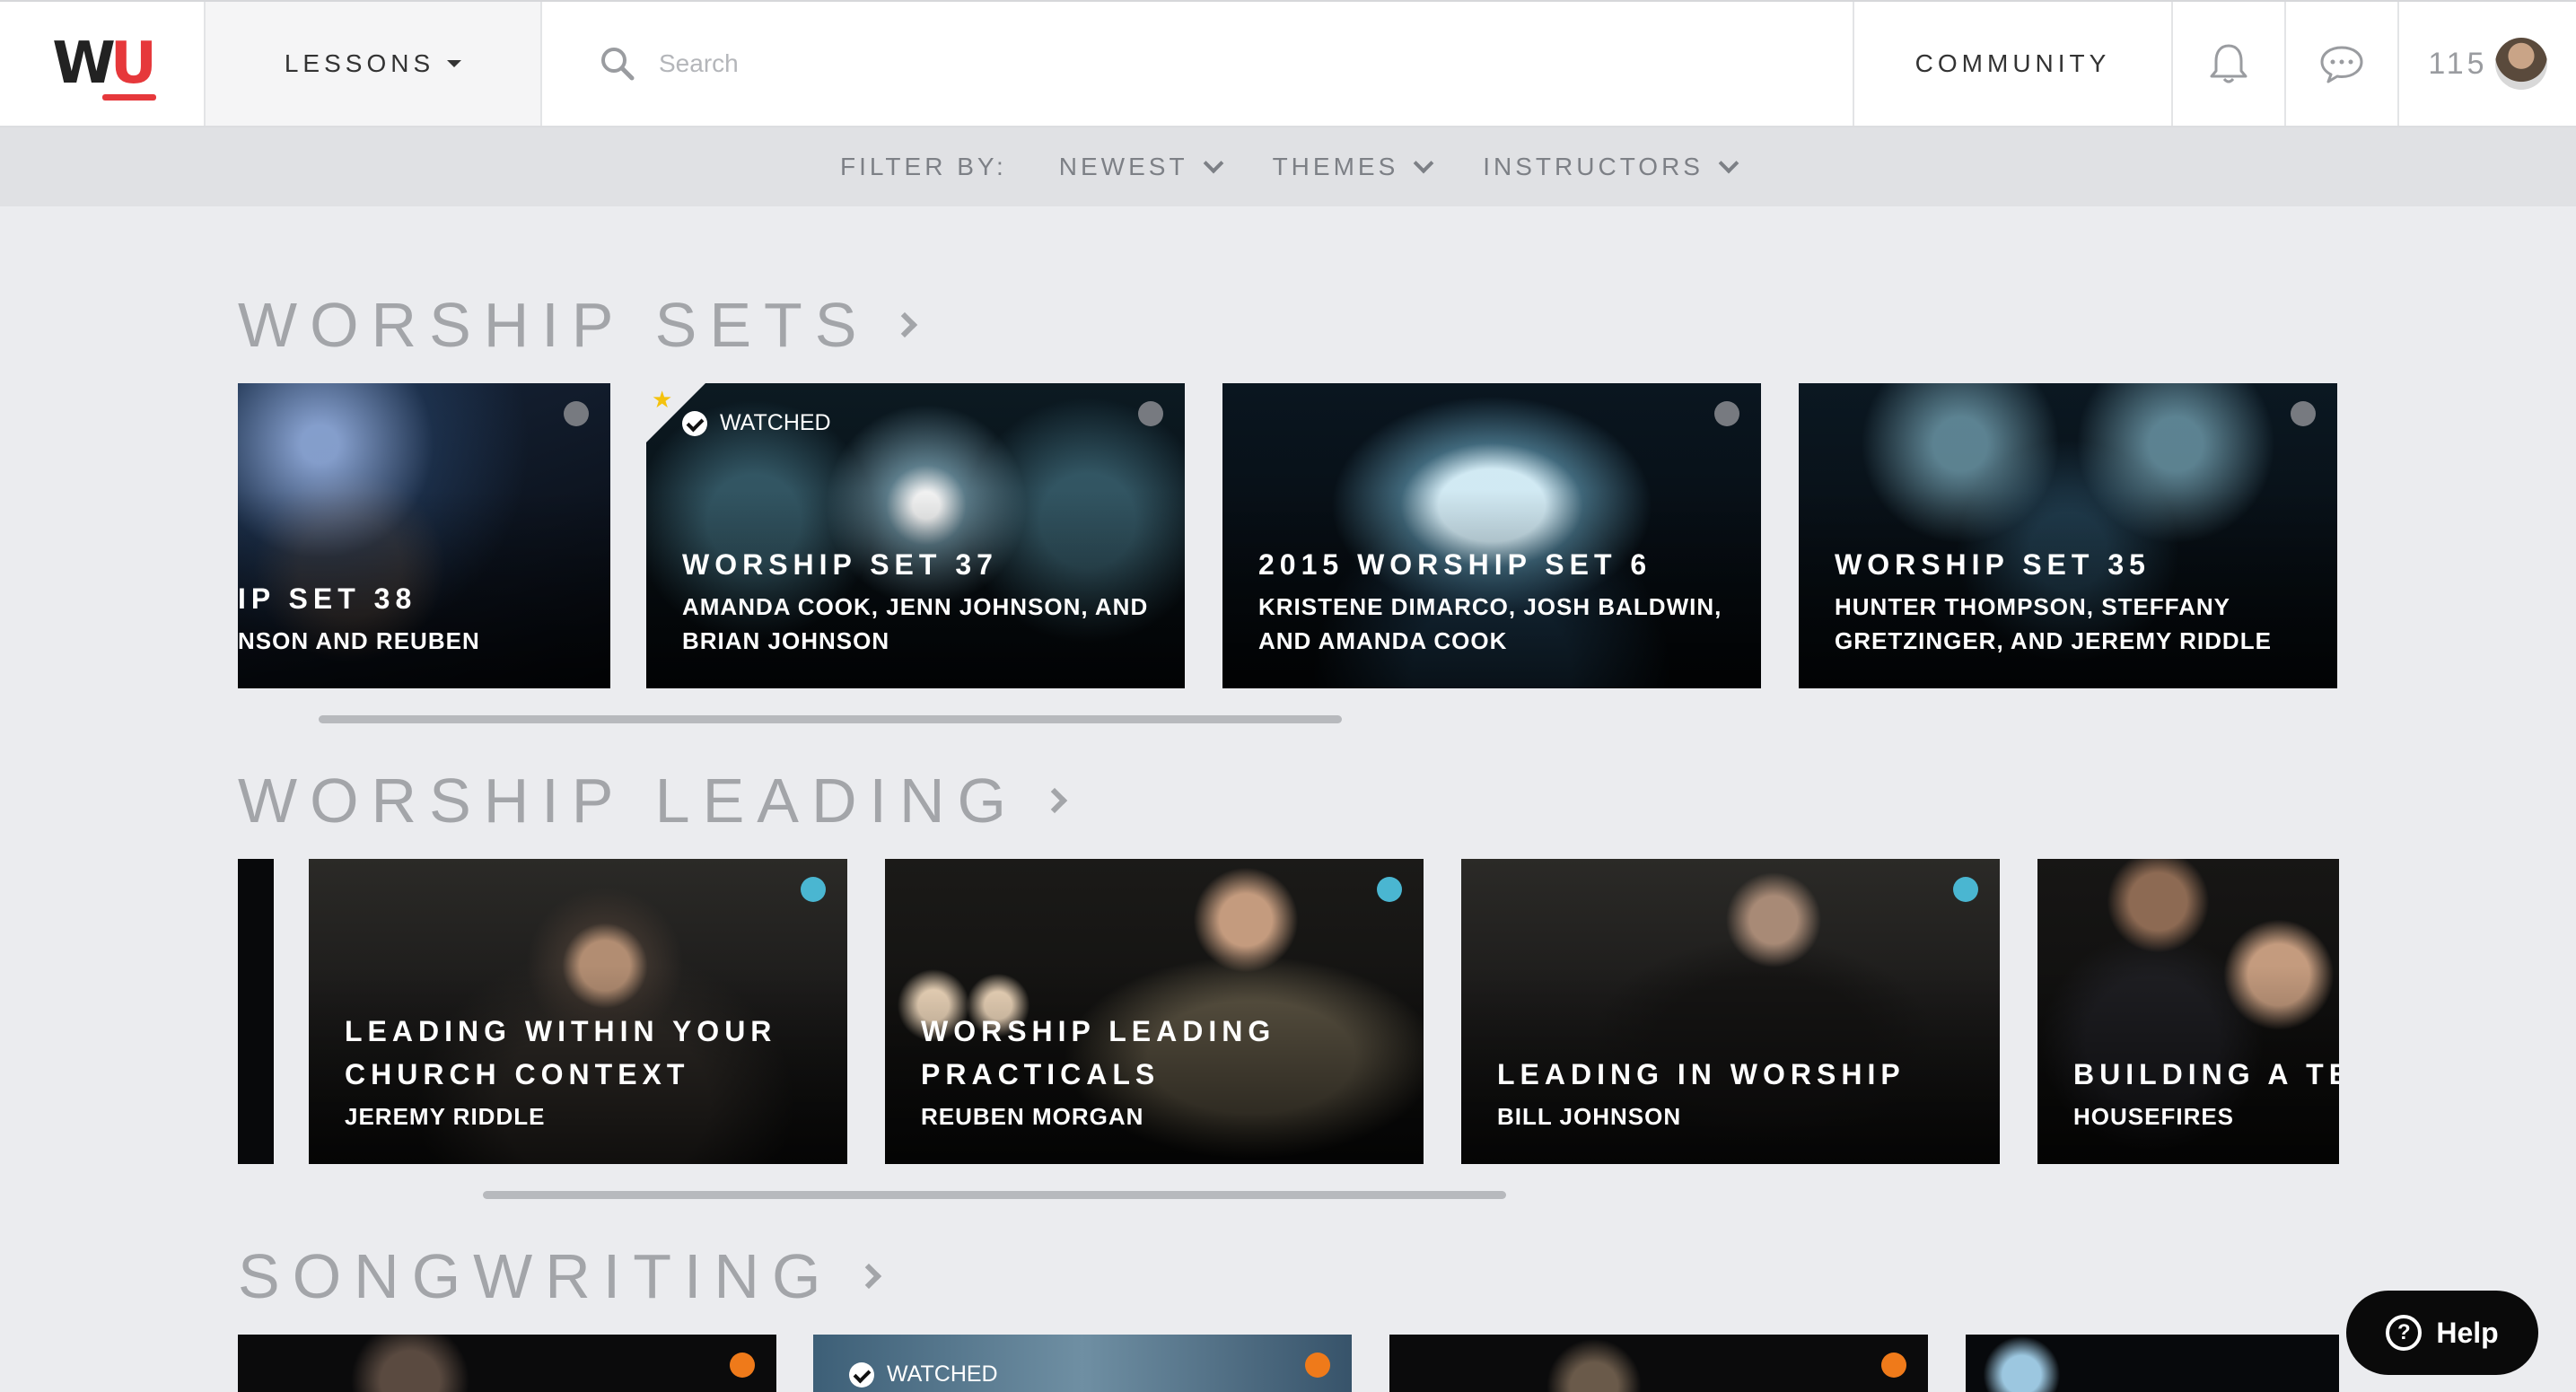 The width and height of the screenshot is (2576, 1392). I want to click on card-title: 2015 WORSHIP SET 6, so click(1455, 564).